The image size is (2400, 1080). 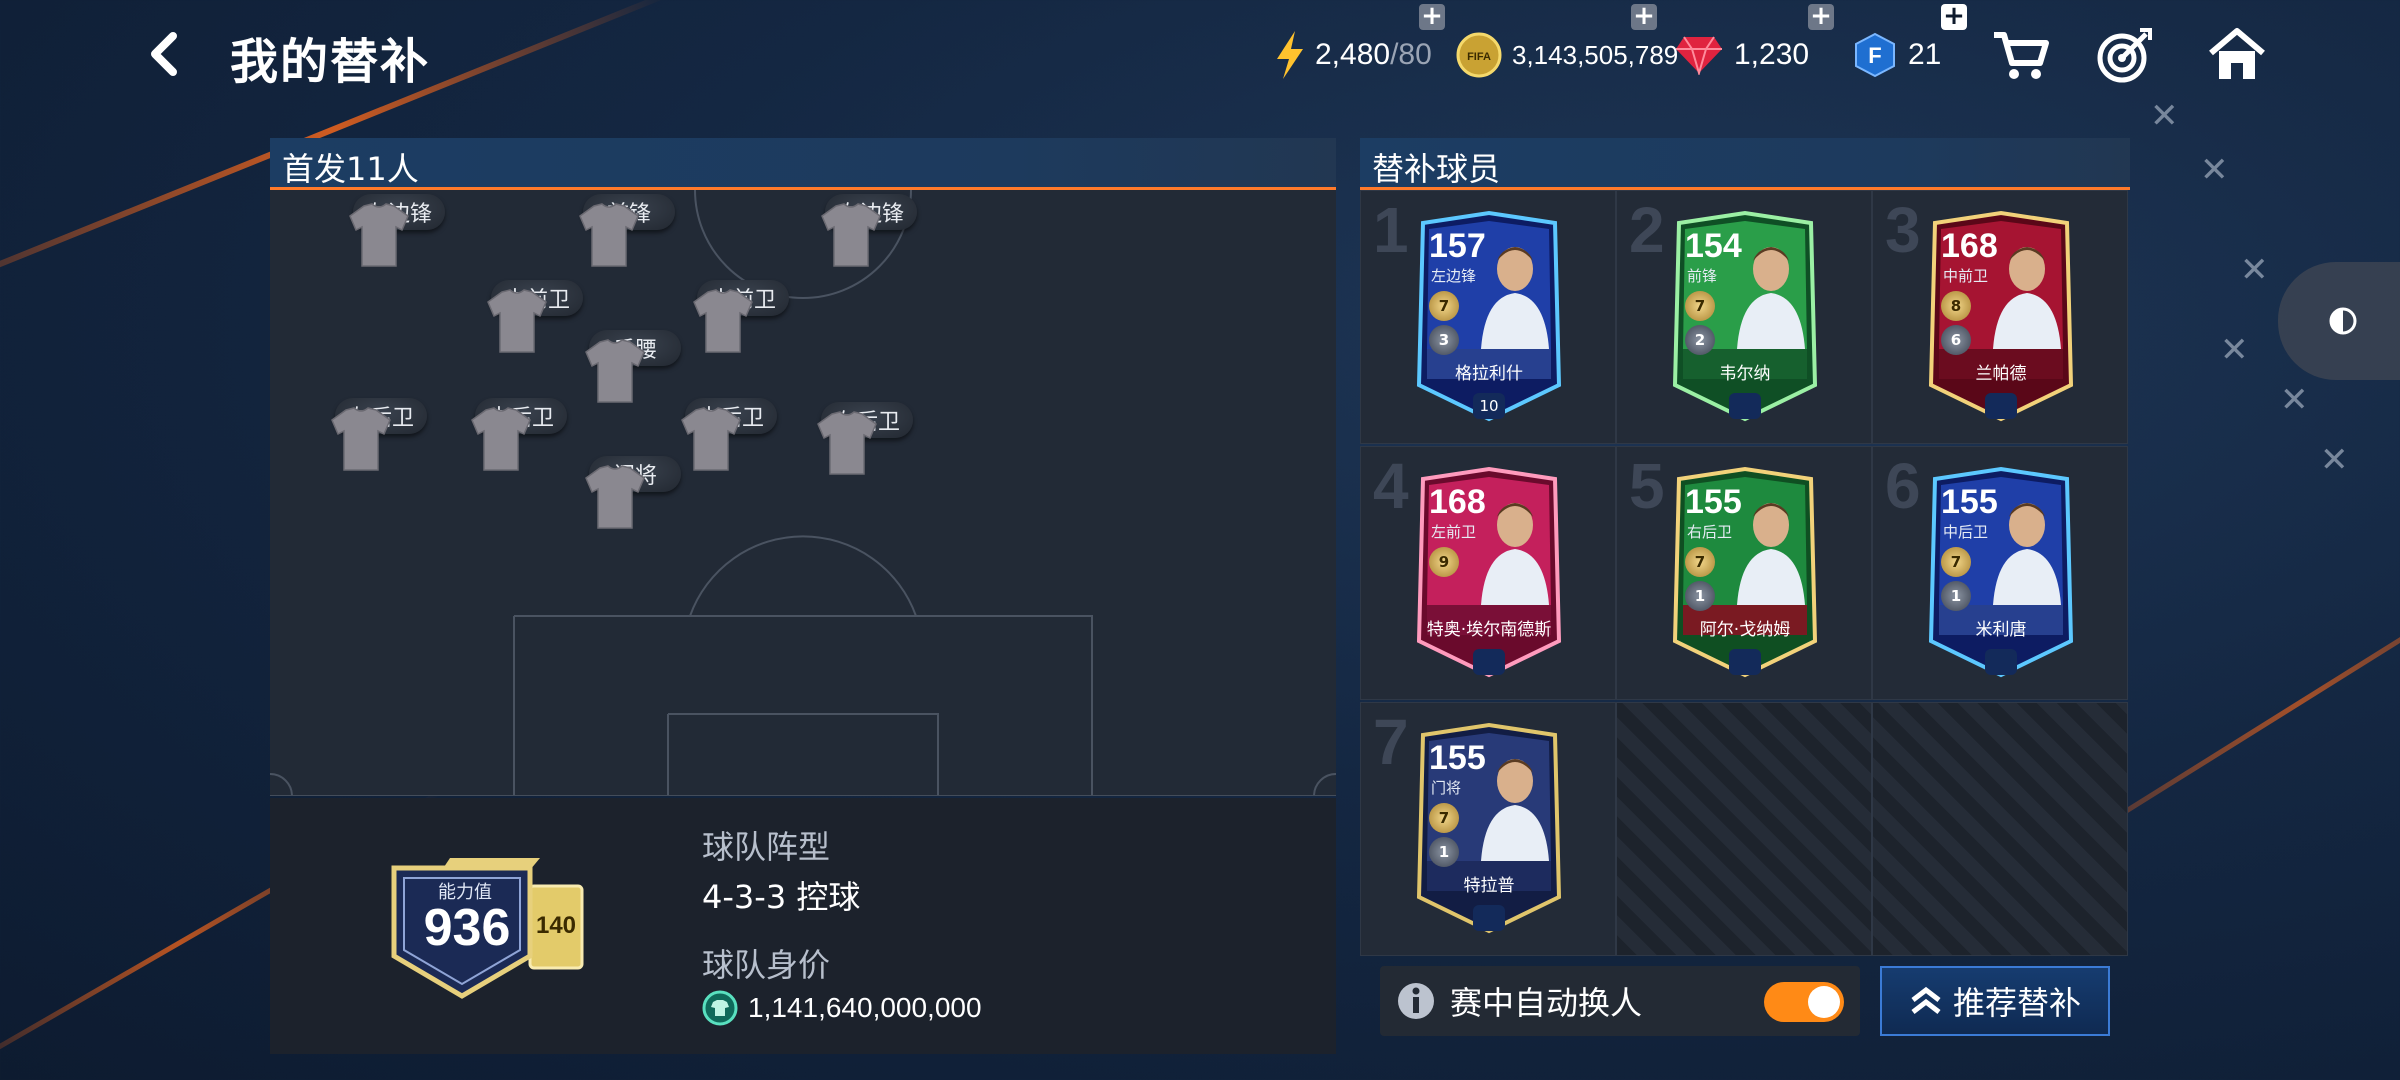 I want to click on team-value-amount: 1,141,640,000,000, so click(x=865, y=1007).